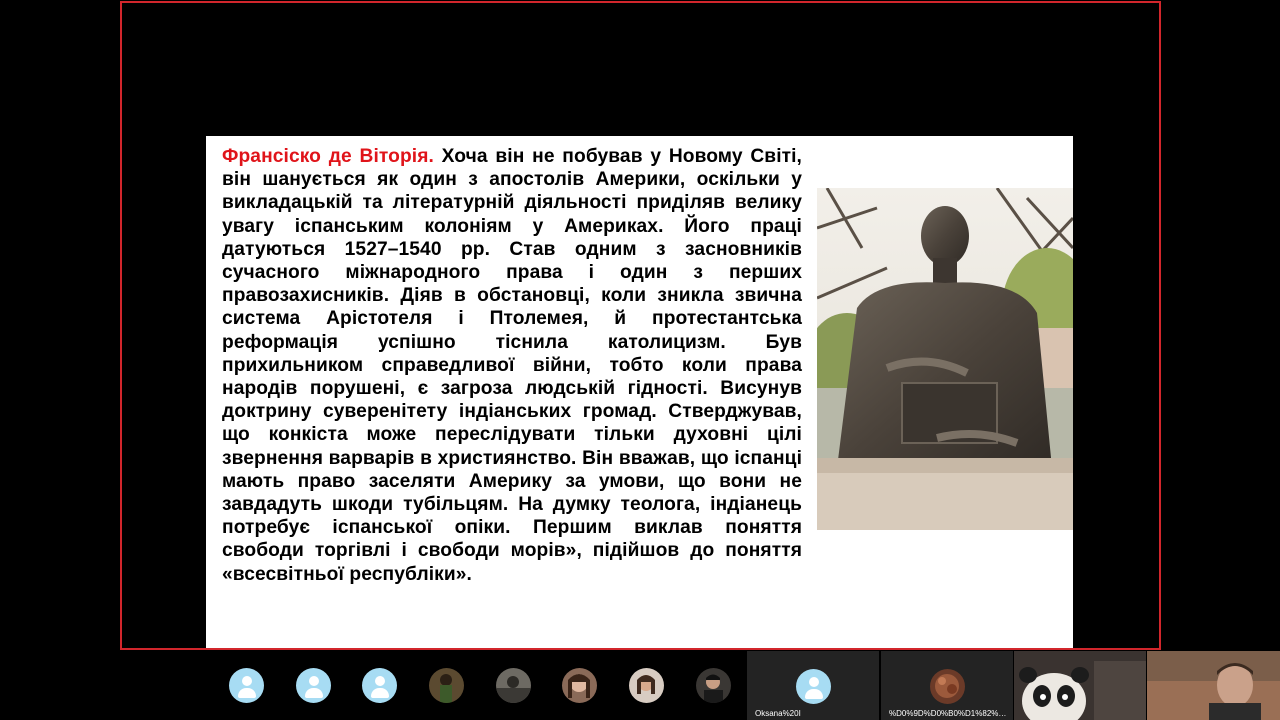 This screenshot has height=720, width=1280. I want to click on video-tile-panda, so click(1080, 685).